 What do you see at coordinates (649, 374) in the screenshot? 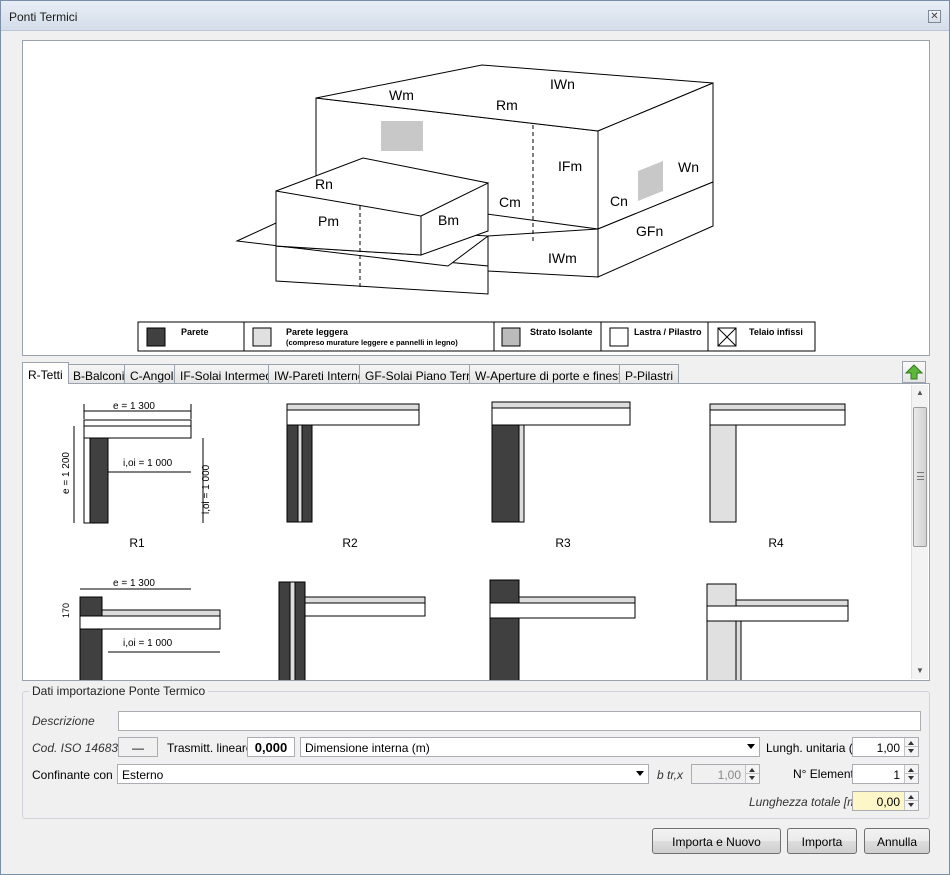
I see `tab-p-pilastri: P-Pilastri` at bounding box center [649, 374].